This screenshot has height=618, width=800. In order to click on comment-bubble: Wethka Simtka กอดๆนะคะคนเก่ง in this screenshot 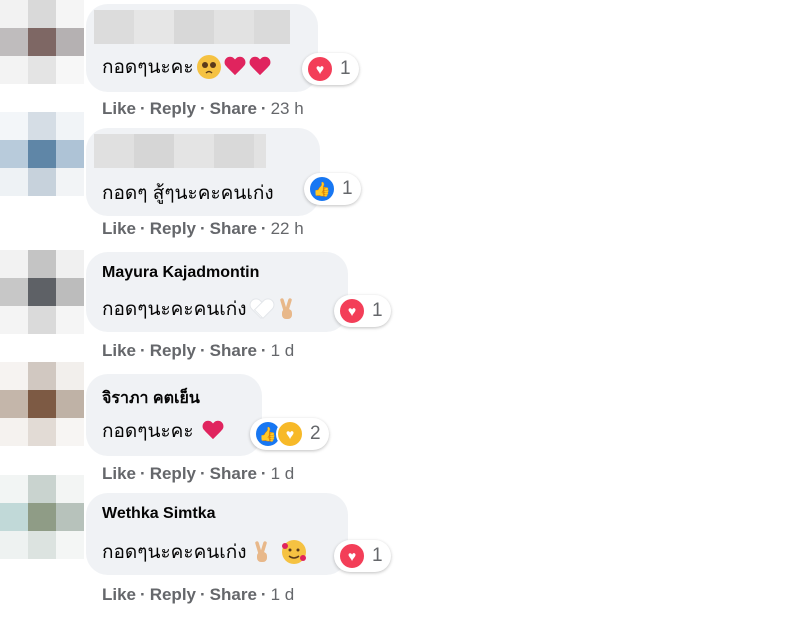, I will do `click(217, 534)`.